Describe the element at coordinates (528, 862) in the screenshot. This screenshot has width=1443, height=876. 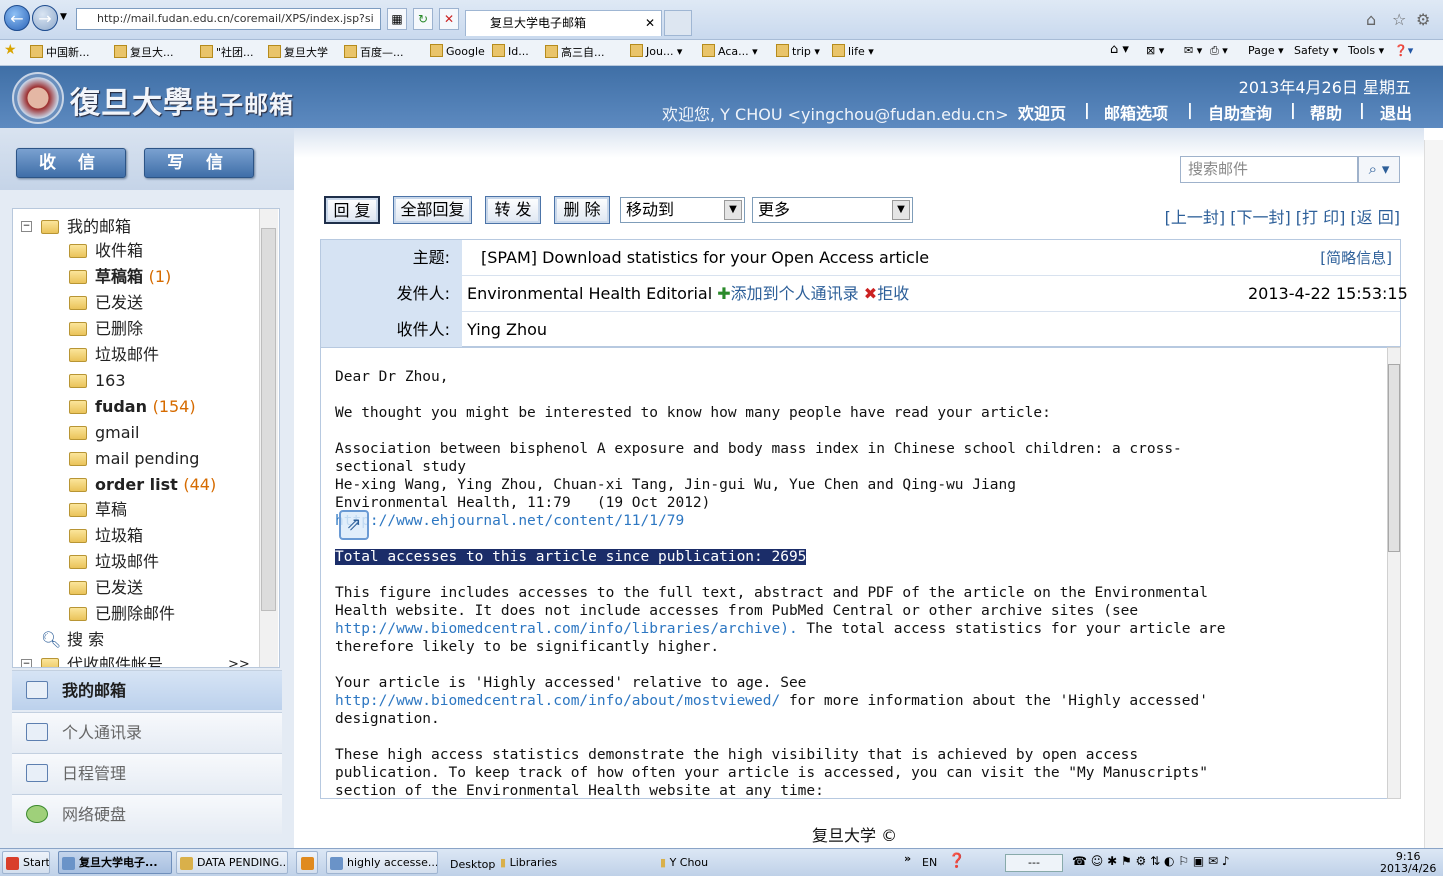
I see `libraries-toolbar: ▮ Libraries` at that location.